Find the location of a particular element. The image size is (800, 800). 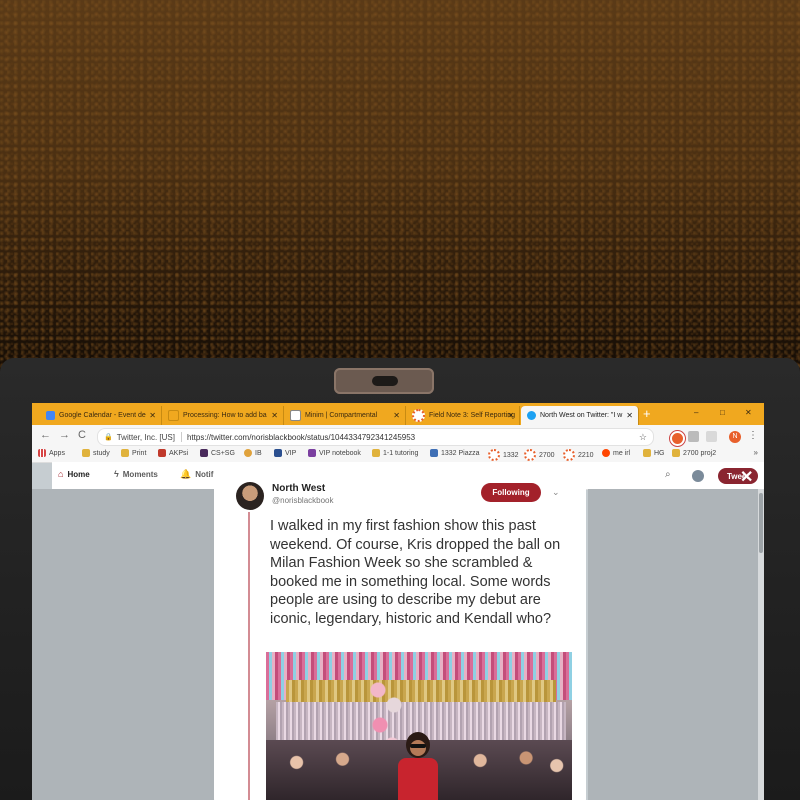

bookmark-label: me irl is located at coordinates (622, 453).